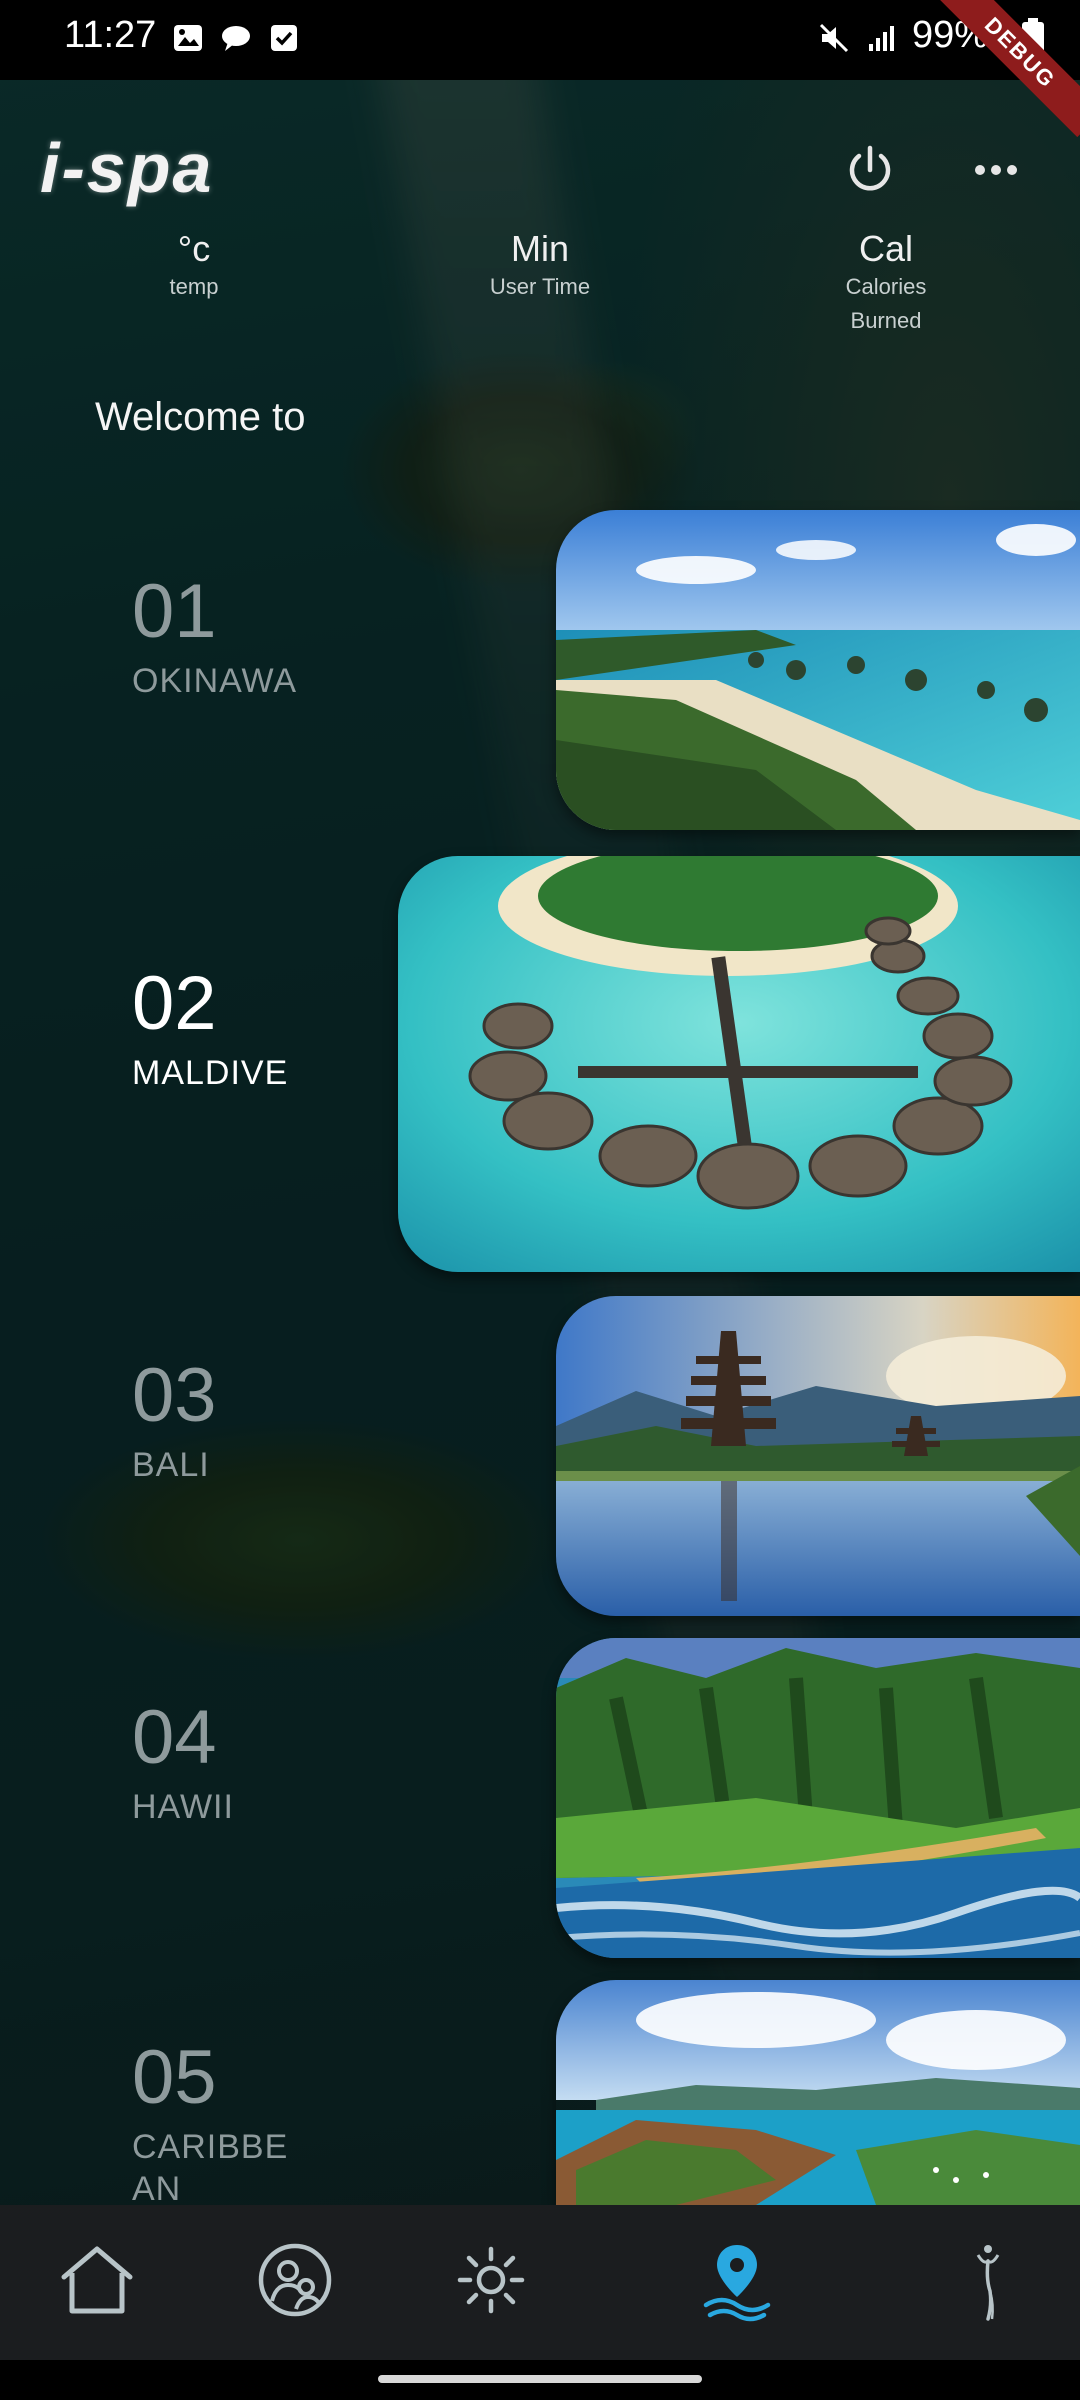 The width and height of the screenshot is (1080, 2400). Describe the element at coordinates (200, 417) in the screenshot. I see `welcome-text: Welcome to` at that location.